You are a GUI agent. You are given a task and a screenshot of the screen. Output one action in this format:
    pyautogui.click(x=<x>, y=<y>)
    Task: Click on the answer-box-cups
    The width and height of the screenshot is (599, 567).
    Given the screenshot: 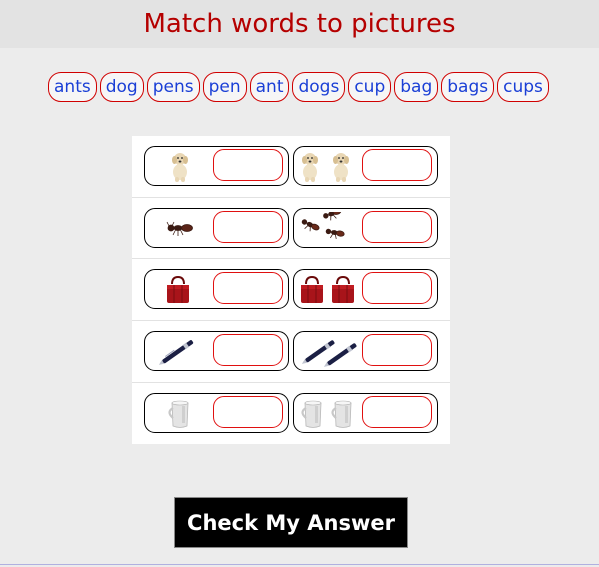 What is the action you would take?
    pyautogui.click(x=397, y=412)
    